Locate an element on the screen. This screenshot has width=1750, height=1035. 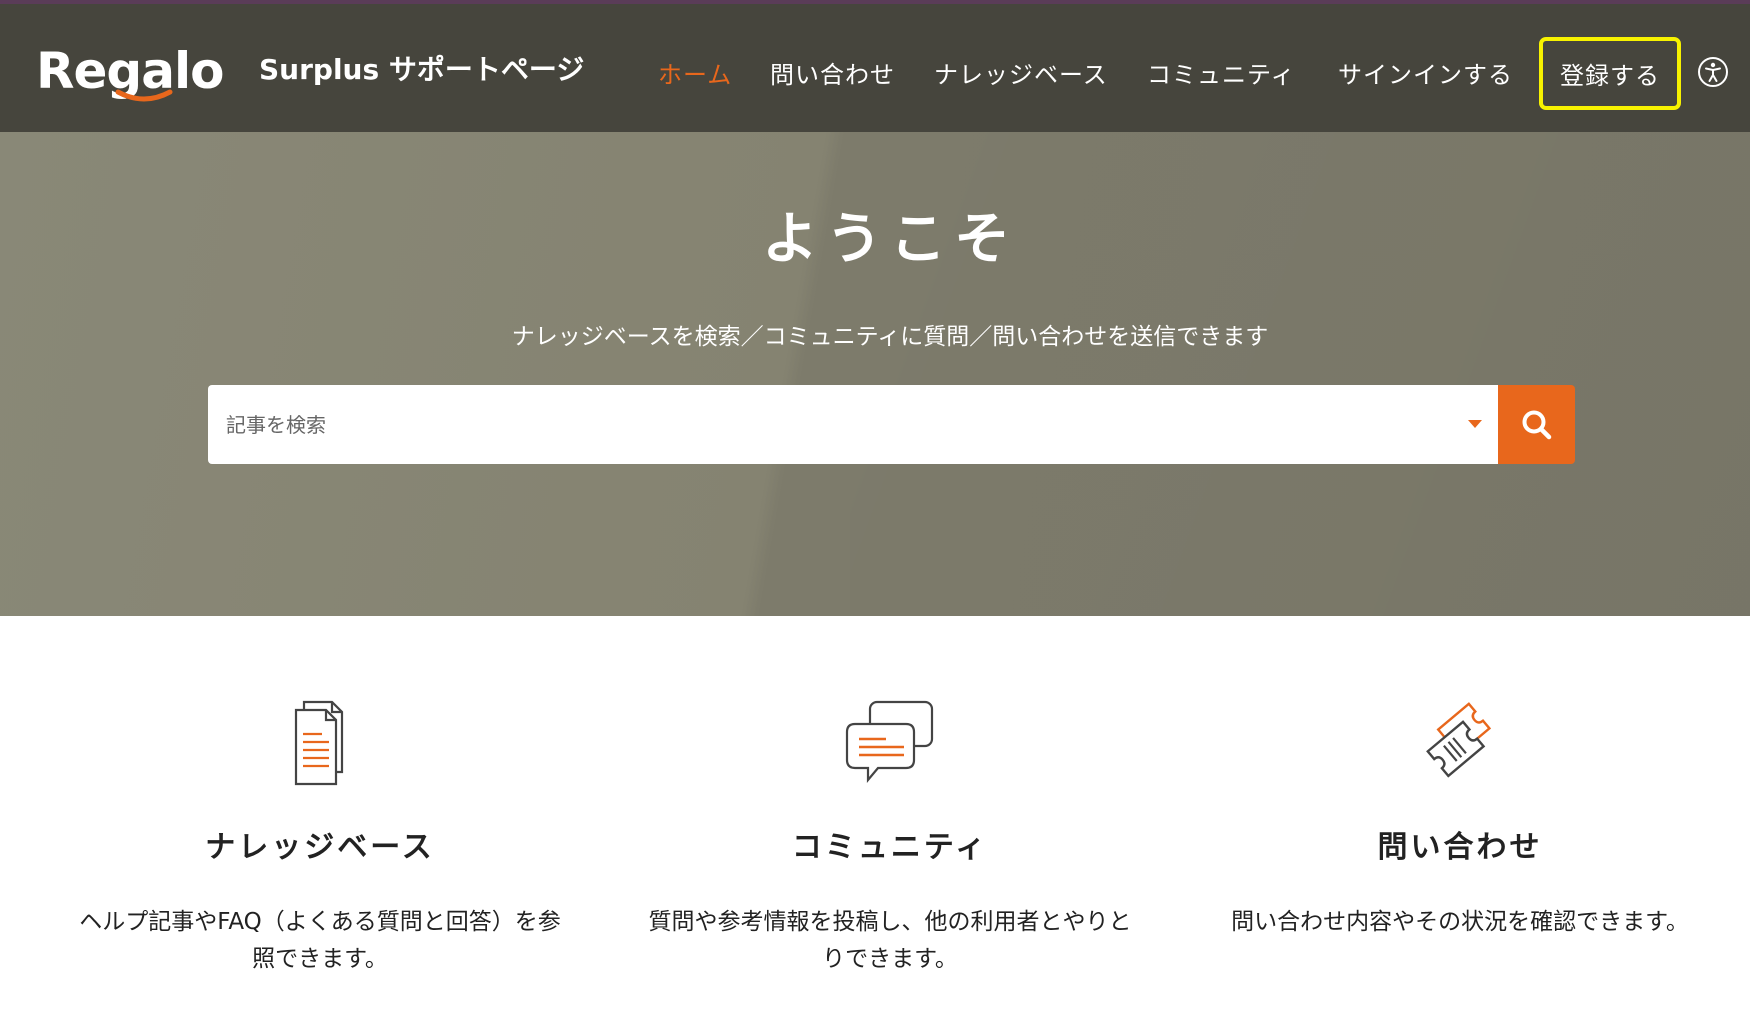
document-icon is located at coordinates (319, 743).